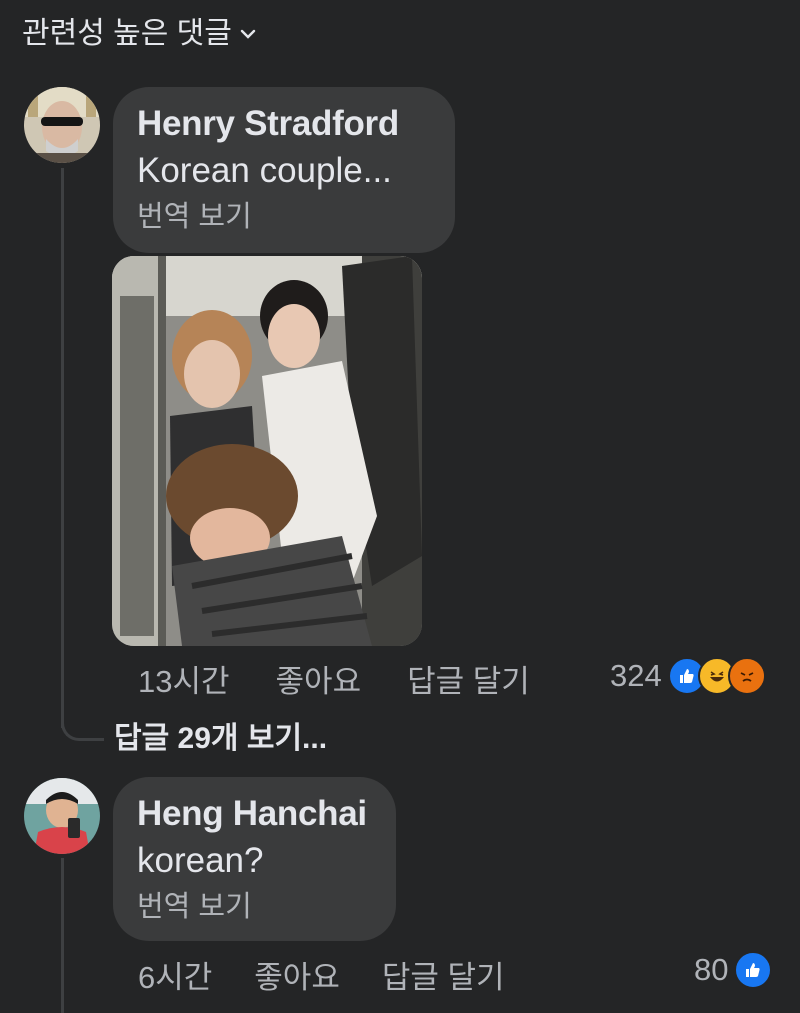 Image resolution: width=800 pixels, height=1013 pixels. I want to click on reaction-summary: 80, so click(733, 970).